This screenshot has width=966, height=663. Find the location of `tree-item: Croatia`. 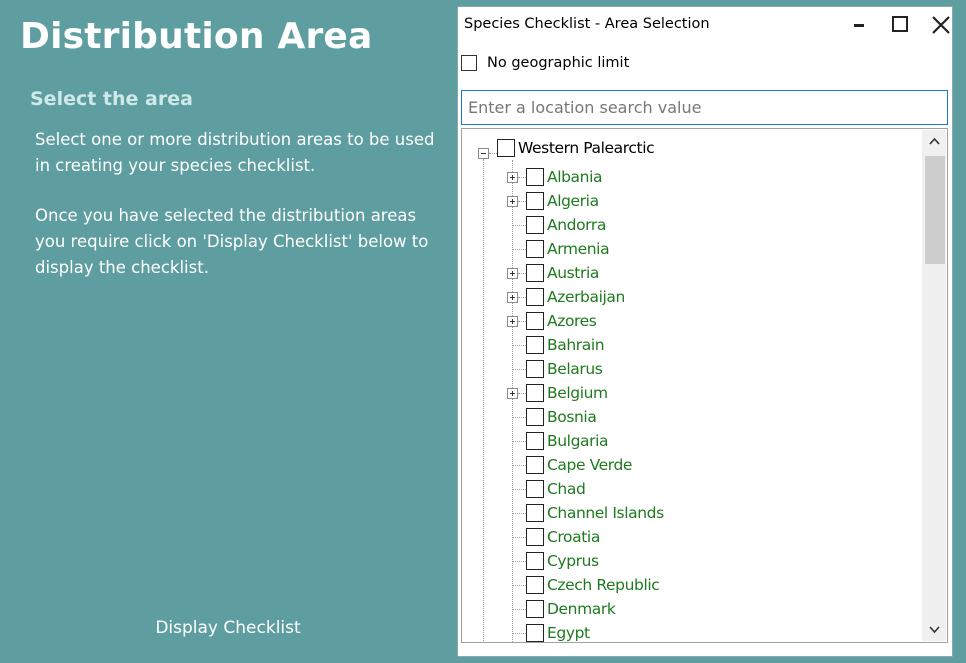

tree-item: Croatia is located at coordinates (563, 537).